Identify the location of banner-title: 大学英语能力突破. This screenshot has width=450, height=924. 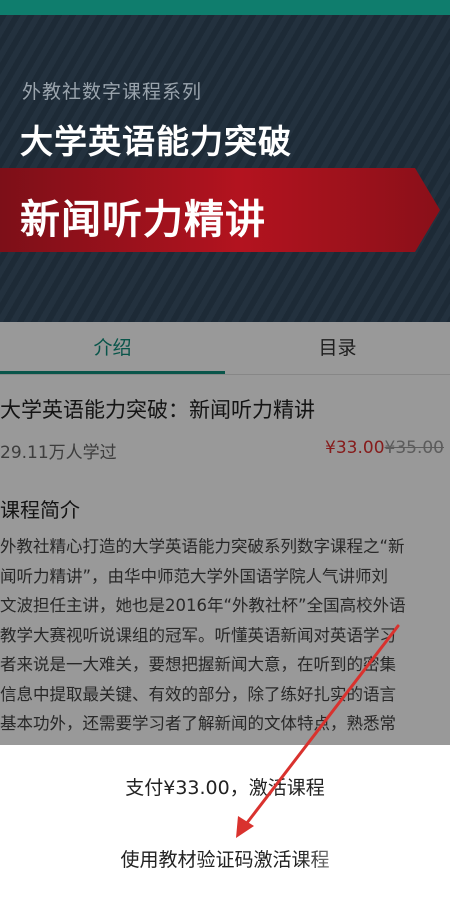
(156, 141).